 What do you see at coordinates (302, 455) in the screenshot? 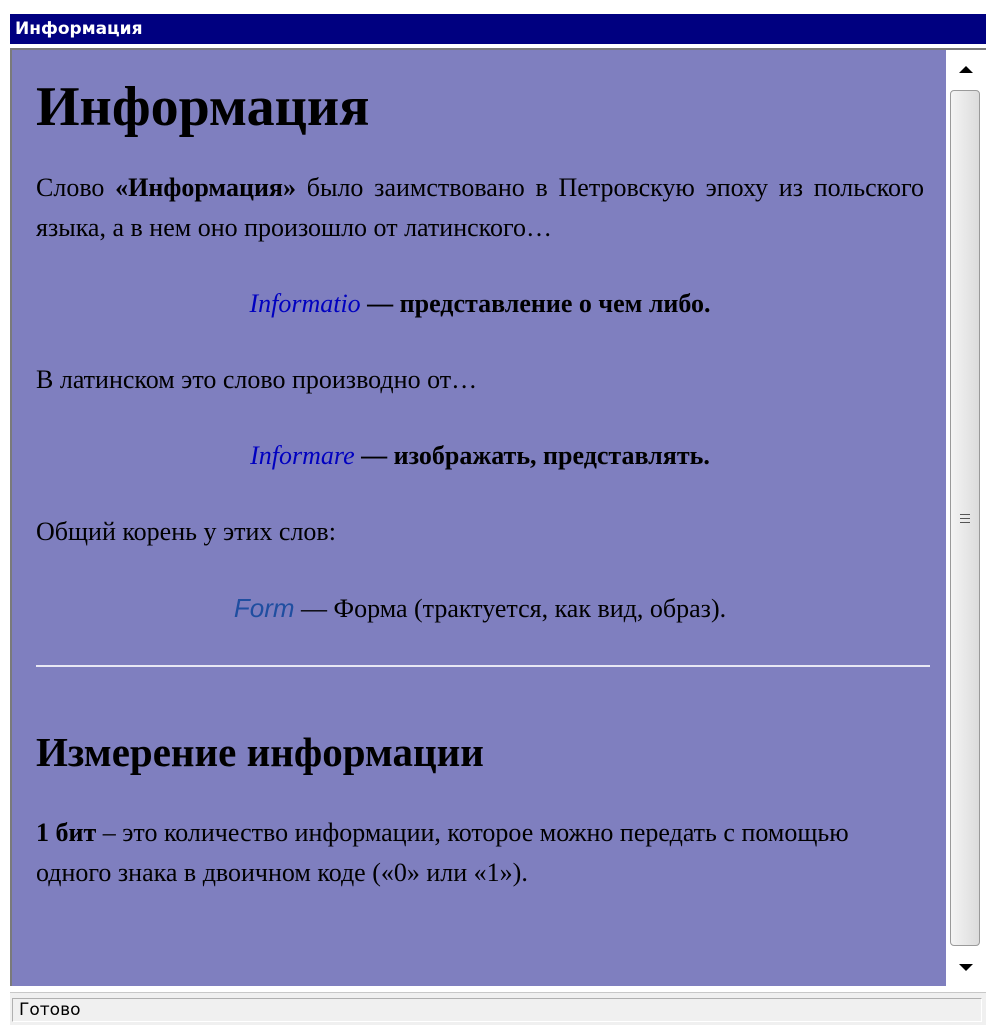
I see `term-informare: Informare` at bounding box center [302, 455].